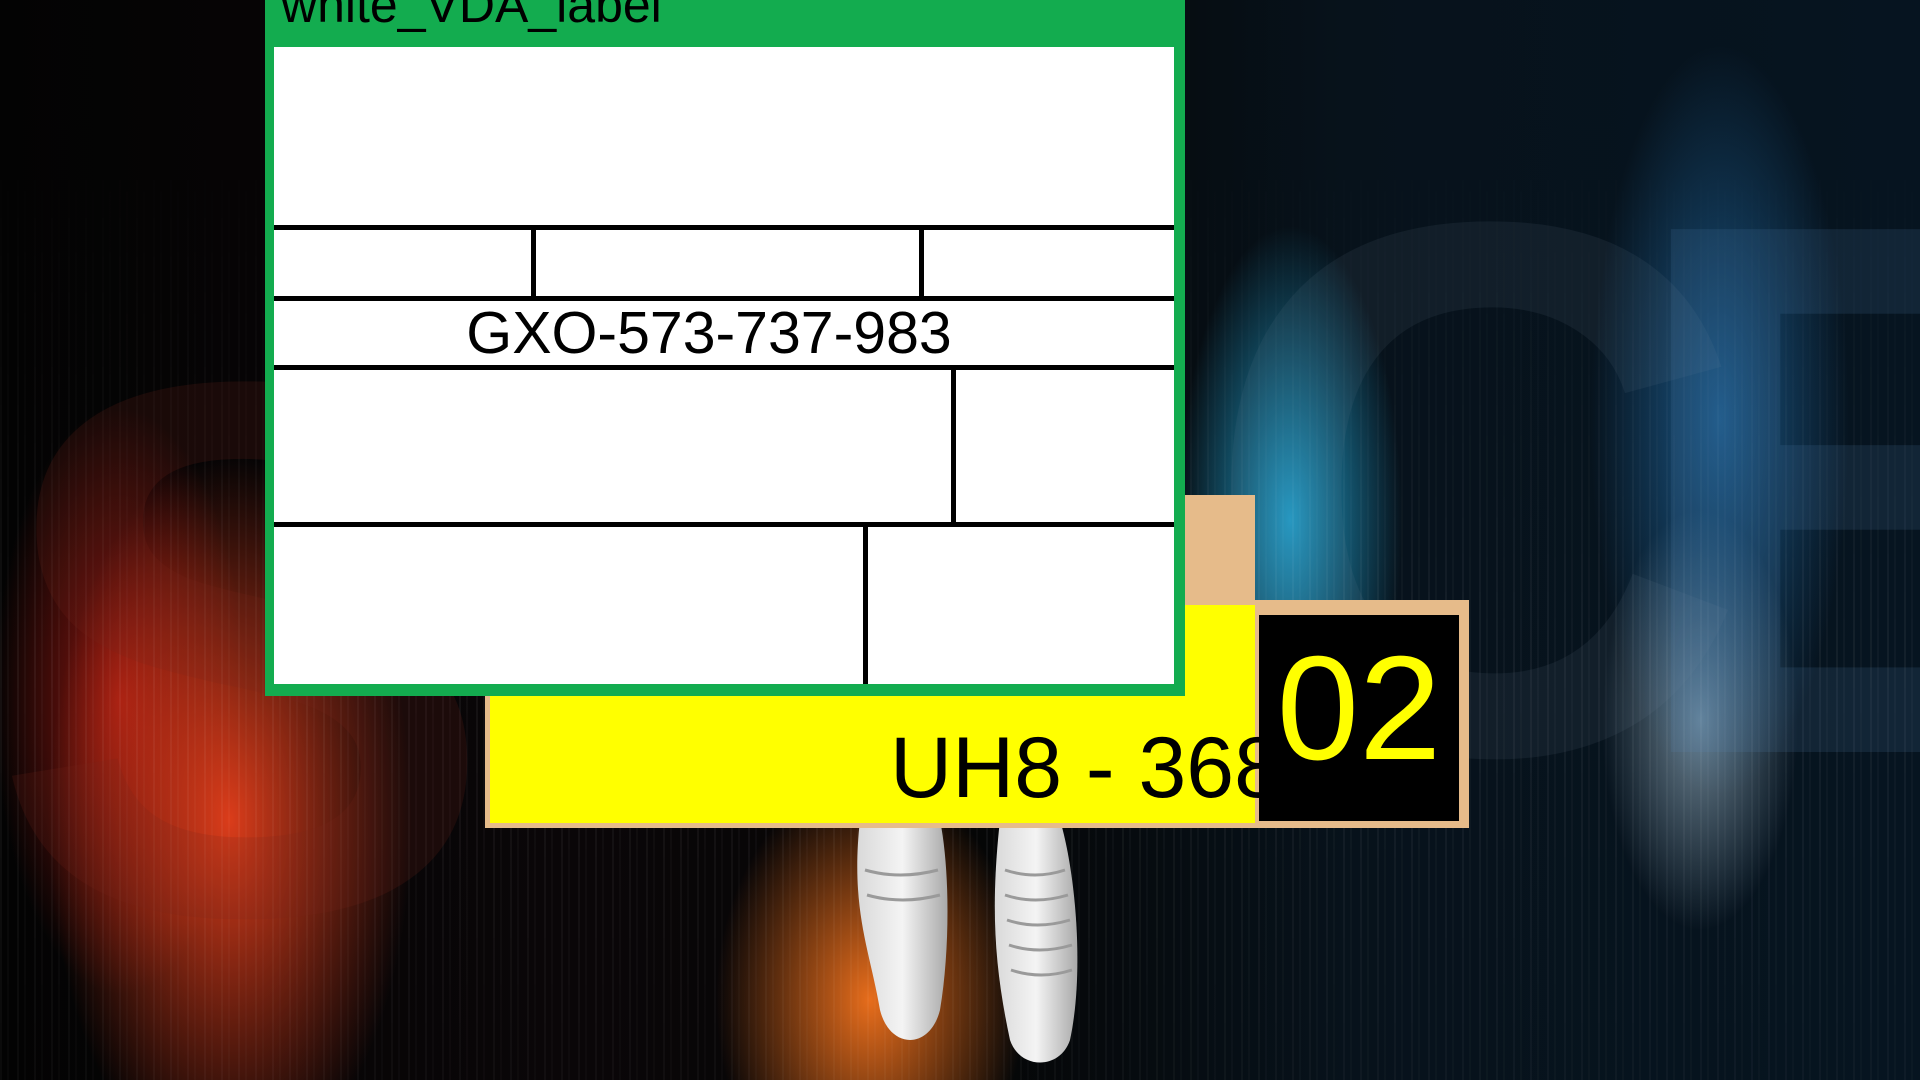 The width and height of the screenshot is (1920, 1080). What do you see at coordinates (1220, 550) in the screenshot?
I see `plate-tab` at bounding box center [1220, 550].